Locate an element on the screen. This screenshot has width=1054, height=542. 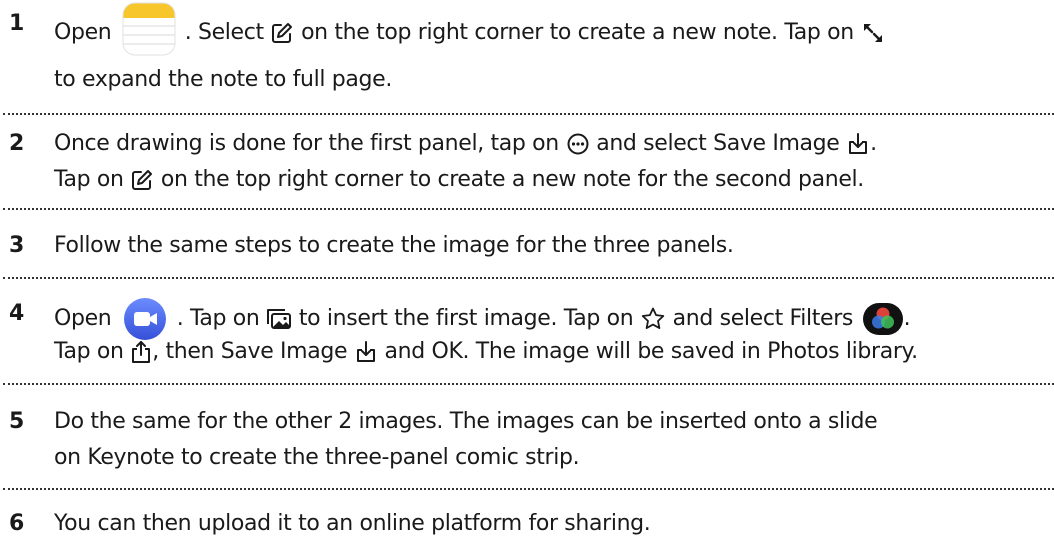
step-number: 5 is located at coordinates (17, 421).